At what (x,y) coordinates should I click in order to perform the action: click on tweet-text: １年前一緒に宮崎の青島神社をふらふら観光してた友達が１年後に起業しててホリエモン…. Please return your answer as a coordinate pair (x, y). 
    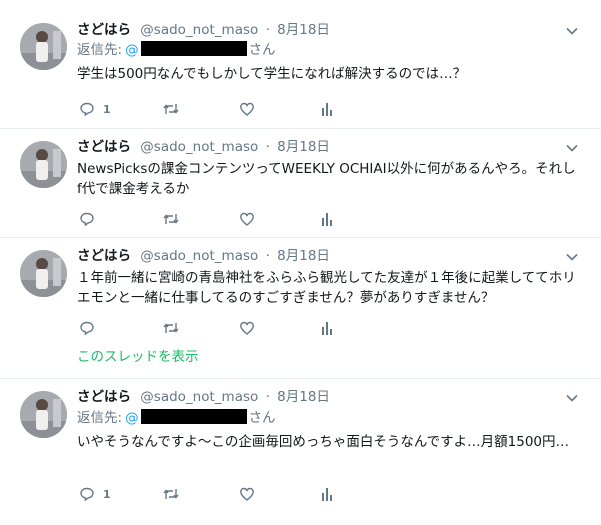
    Looking at the image, I should click on (326, 288).